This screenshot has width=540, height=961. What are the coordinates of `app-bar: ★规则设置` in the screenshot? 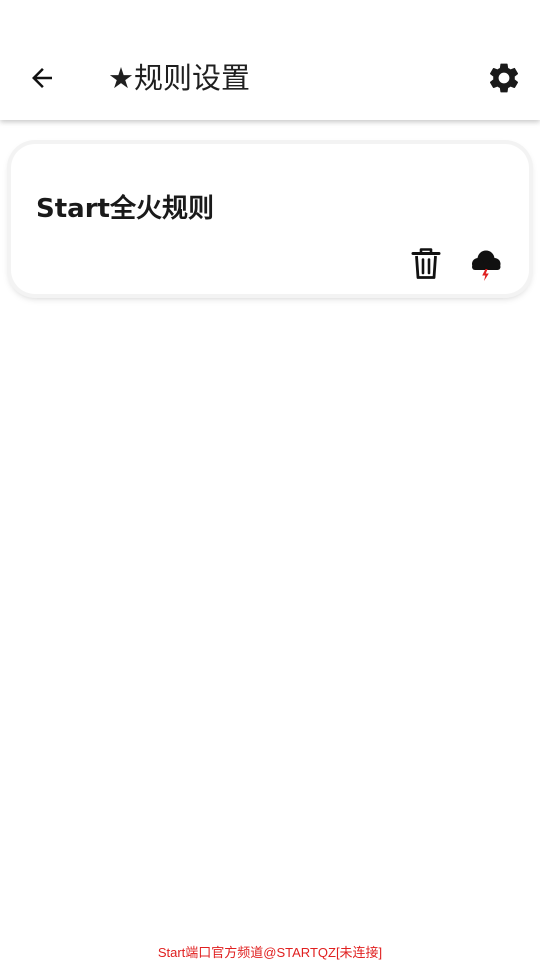 It's located at (270, 60).